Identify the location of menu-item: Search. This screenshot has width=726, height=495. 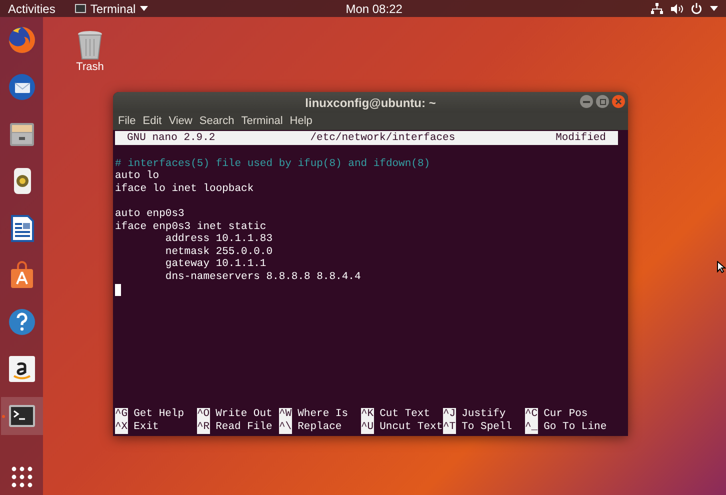
(216, 121).